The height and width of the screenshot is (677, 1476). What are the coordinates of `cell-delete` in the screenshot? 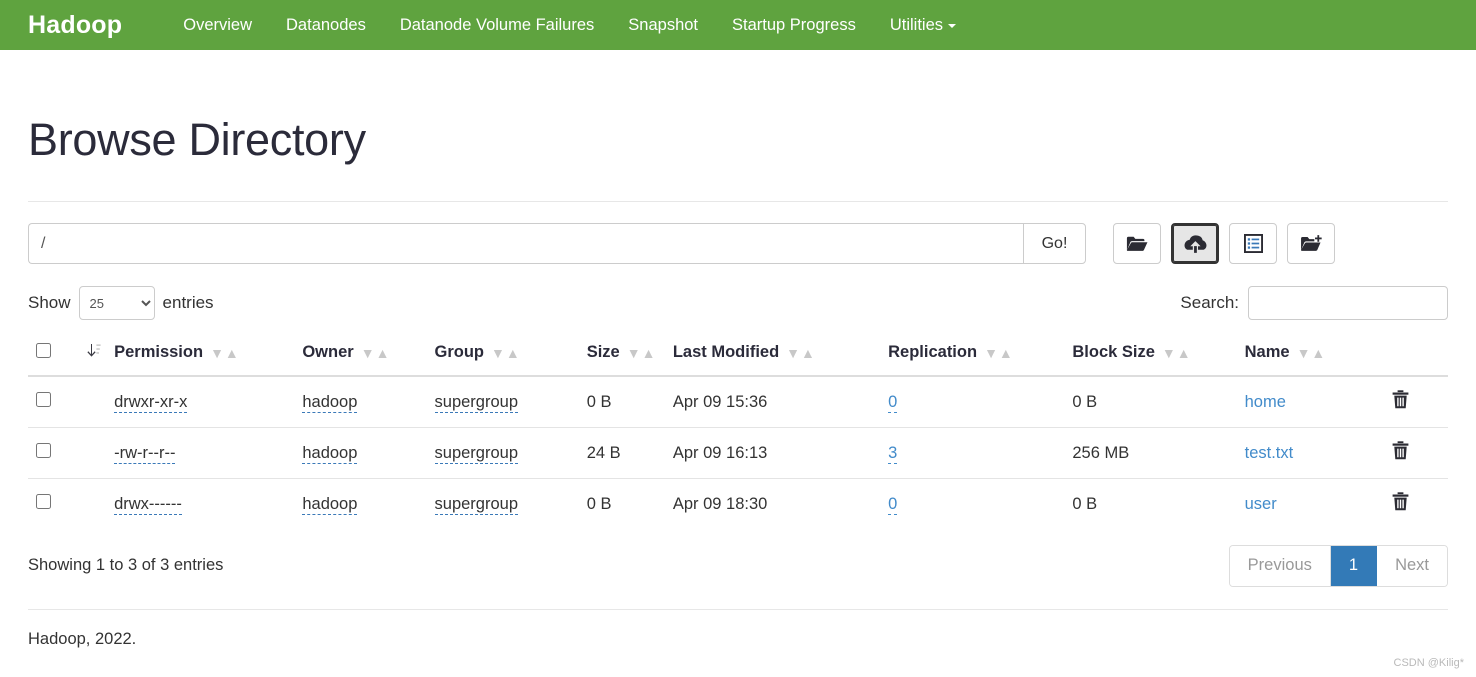 It's located at (1409, 453).